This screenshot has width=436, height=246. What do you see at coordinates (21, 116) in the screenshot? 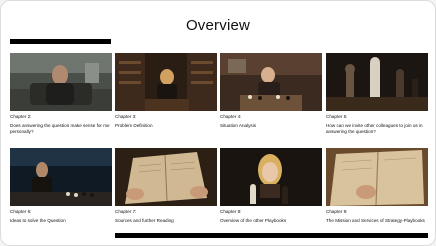
I see `chapter-label: Chapter 2:` at bounding box center [21, 116].